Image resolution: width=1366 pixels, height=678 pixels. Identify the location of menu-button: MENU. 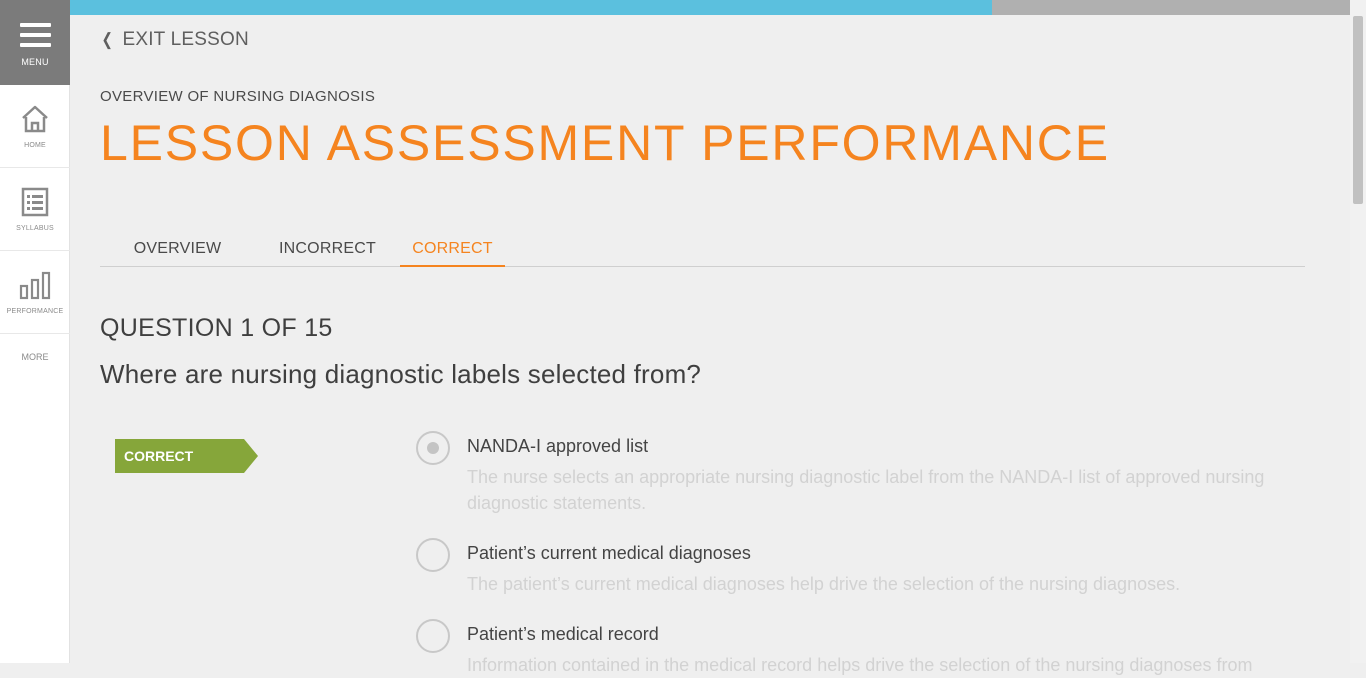
(35, 42).